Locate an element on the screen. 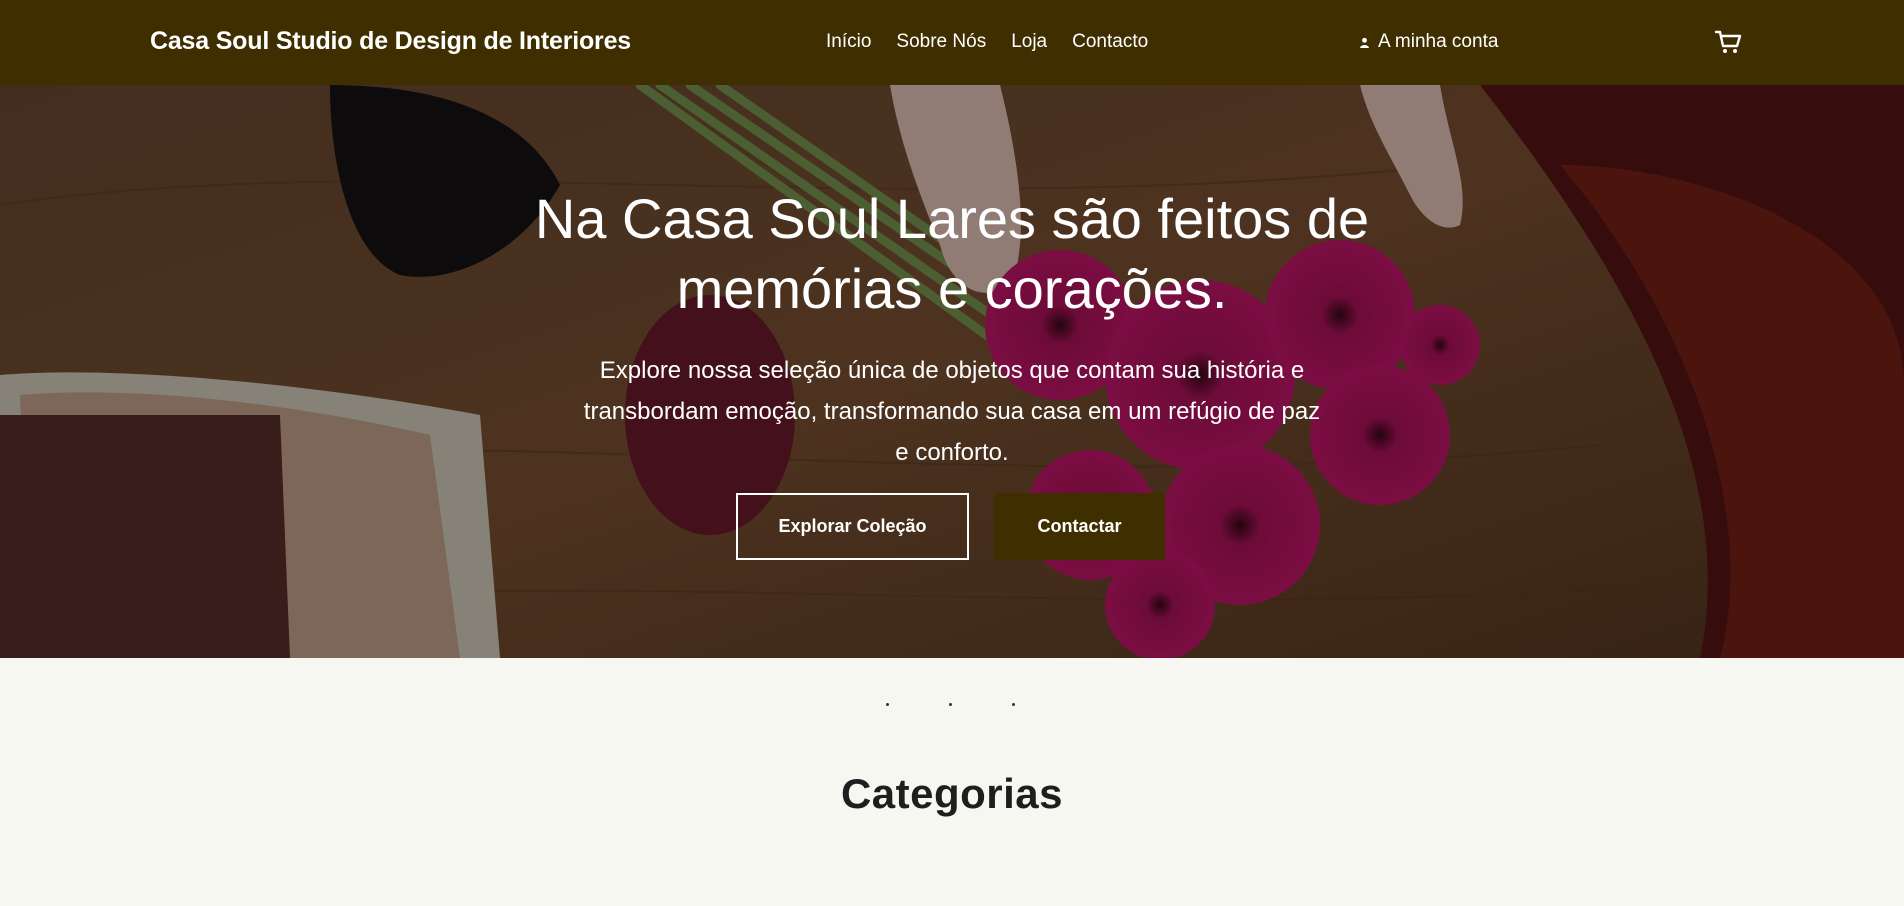 The height and width of the screenshot is (906, 1904). nav-item-contacto: Contacto is located at coordinates (1110, 42).